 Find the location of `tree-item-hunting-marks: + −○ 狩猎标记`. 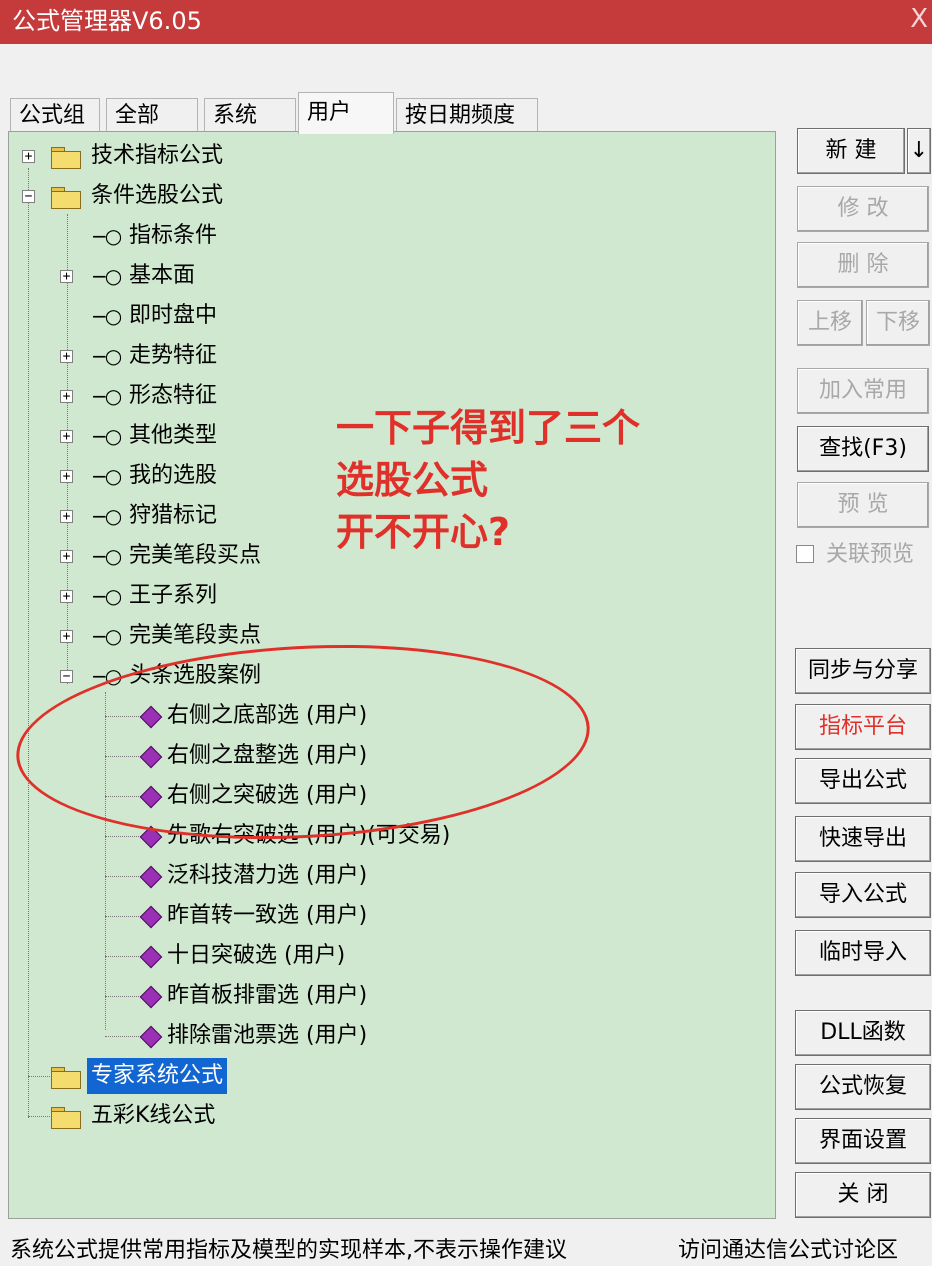

tree-item-hunting-marks: + −○ 狩猎标记 is located at coordinates (159, 516).